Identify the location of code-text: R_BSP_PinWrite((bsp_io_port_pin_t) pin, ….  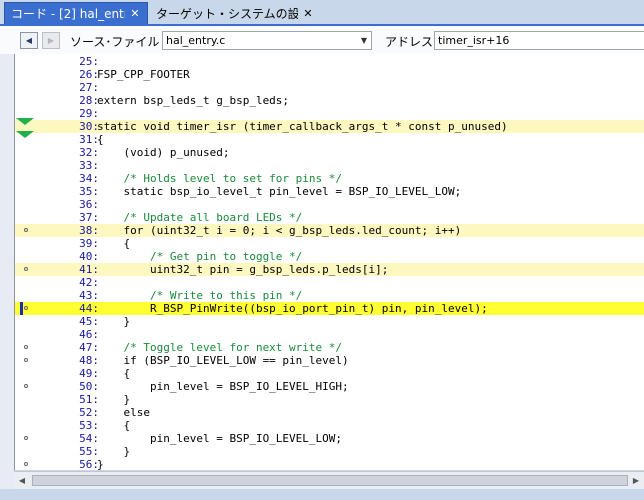
(292, 308).